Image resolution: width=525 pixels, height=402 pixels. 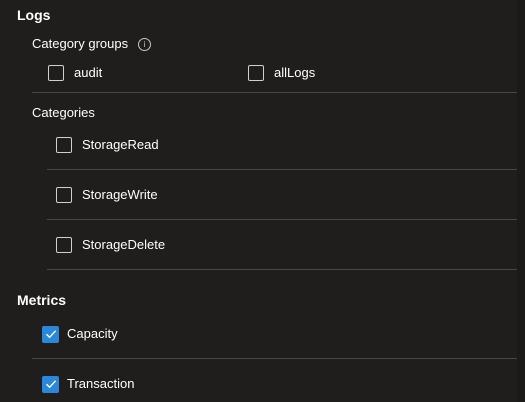 I want to click on transaction-checkbox, so click(x=50, y=384).